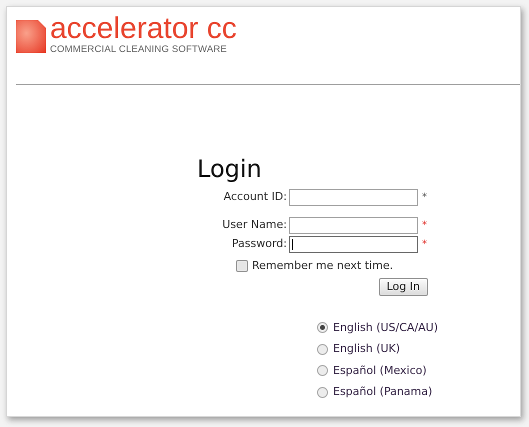 The height and width of the screenshot is (427, 529). What do you see at coordinates (143, 29) in the screenshot?
I see `logo-name: accelerator cc` at bounding box center [143, 29].